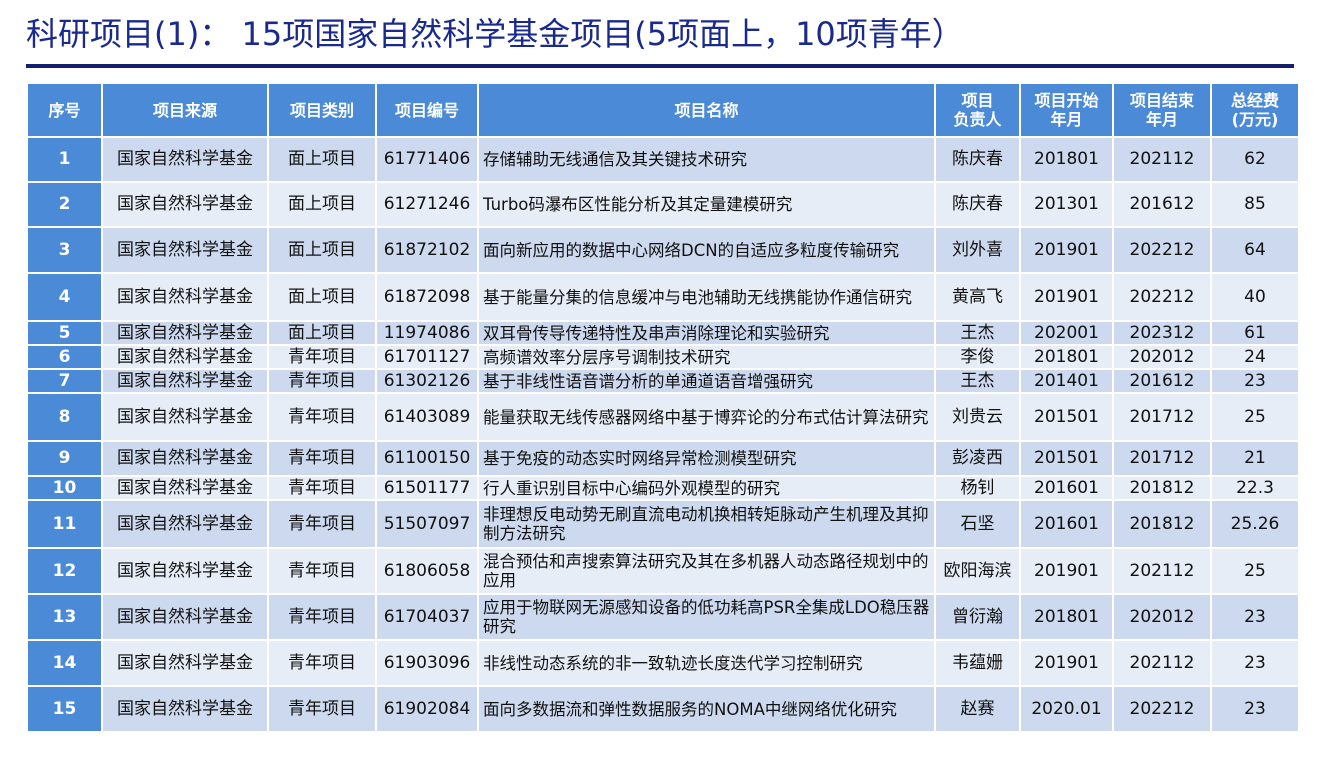 The image size is (1329, 773). Describe the element at coordinates (1255, 250) in the screenshot. I see `cell-fund: 64` at that location.